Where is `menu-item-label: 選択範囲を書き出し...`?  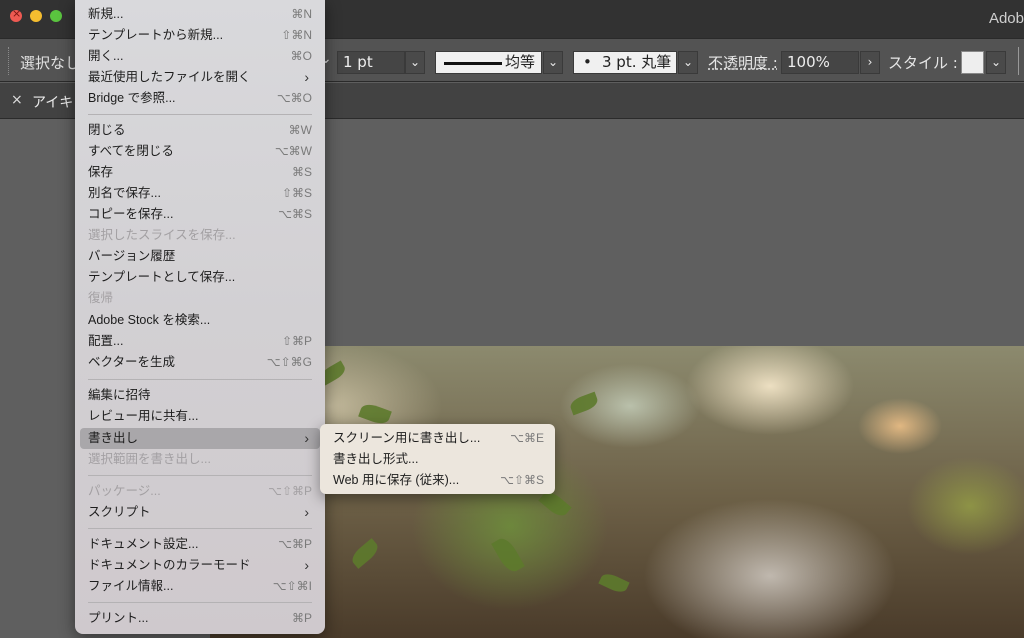
menu-item-label: 選択範囲を書き出し... is located at coordinates (149, 459).